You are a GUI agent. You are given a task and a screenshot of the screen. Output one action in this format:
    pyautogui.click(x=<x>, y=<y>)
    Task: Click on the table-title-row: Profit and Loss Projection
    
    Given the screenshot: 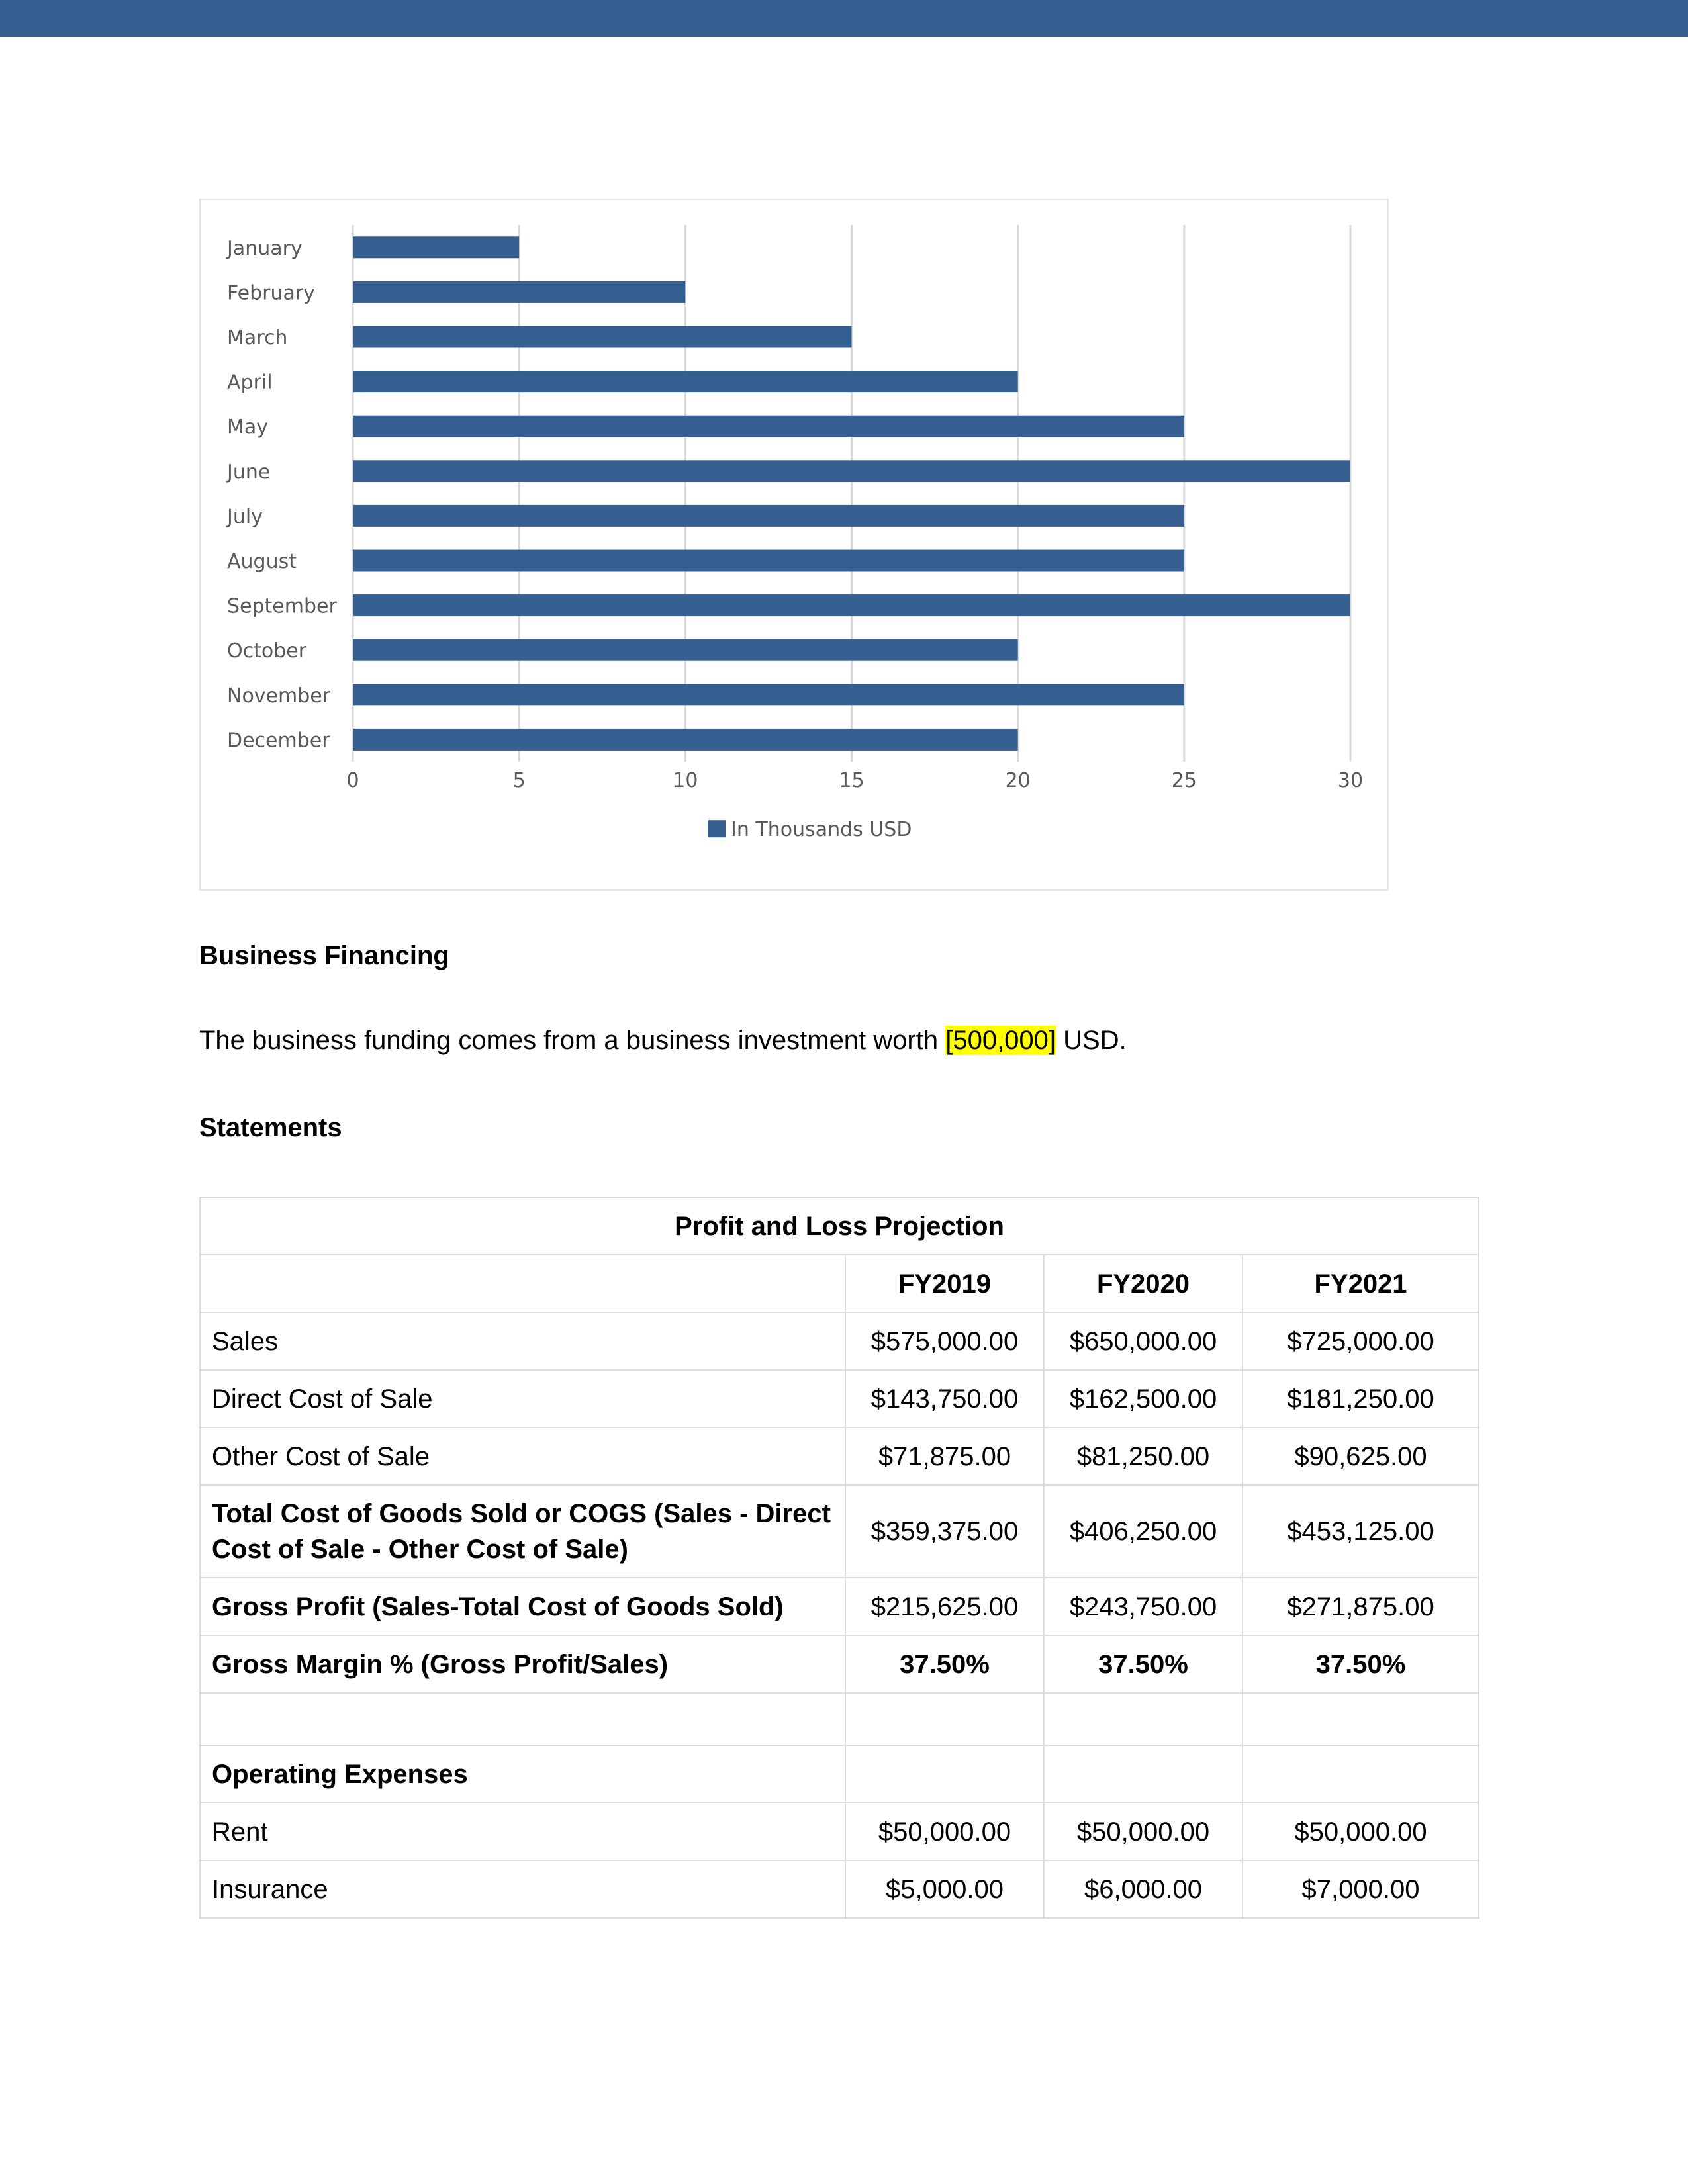 What is the action you would take?
    pyautogui.click(x=839, y=1226)
    